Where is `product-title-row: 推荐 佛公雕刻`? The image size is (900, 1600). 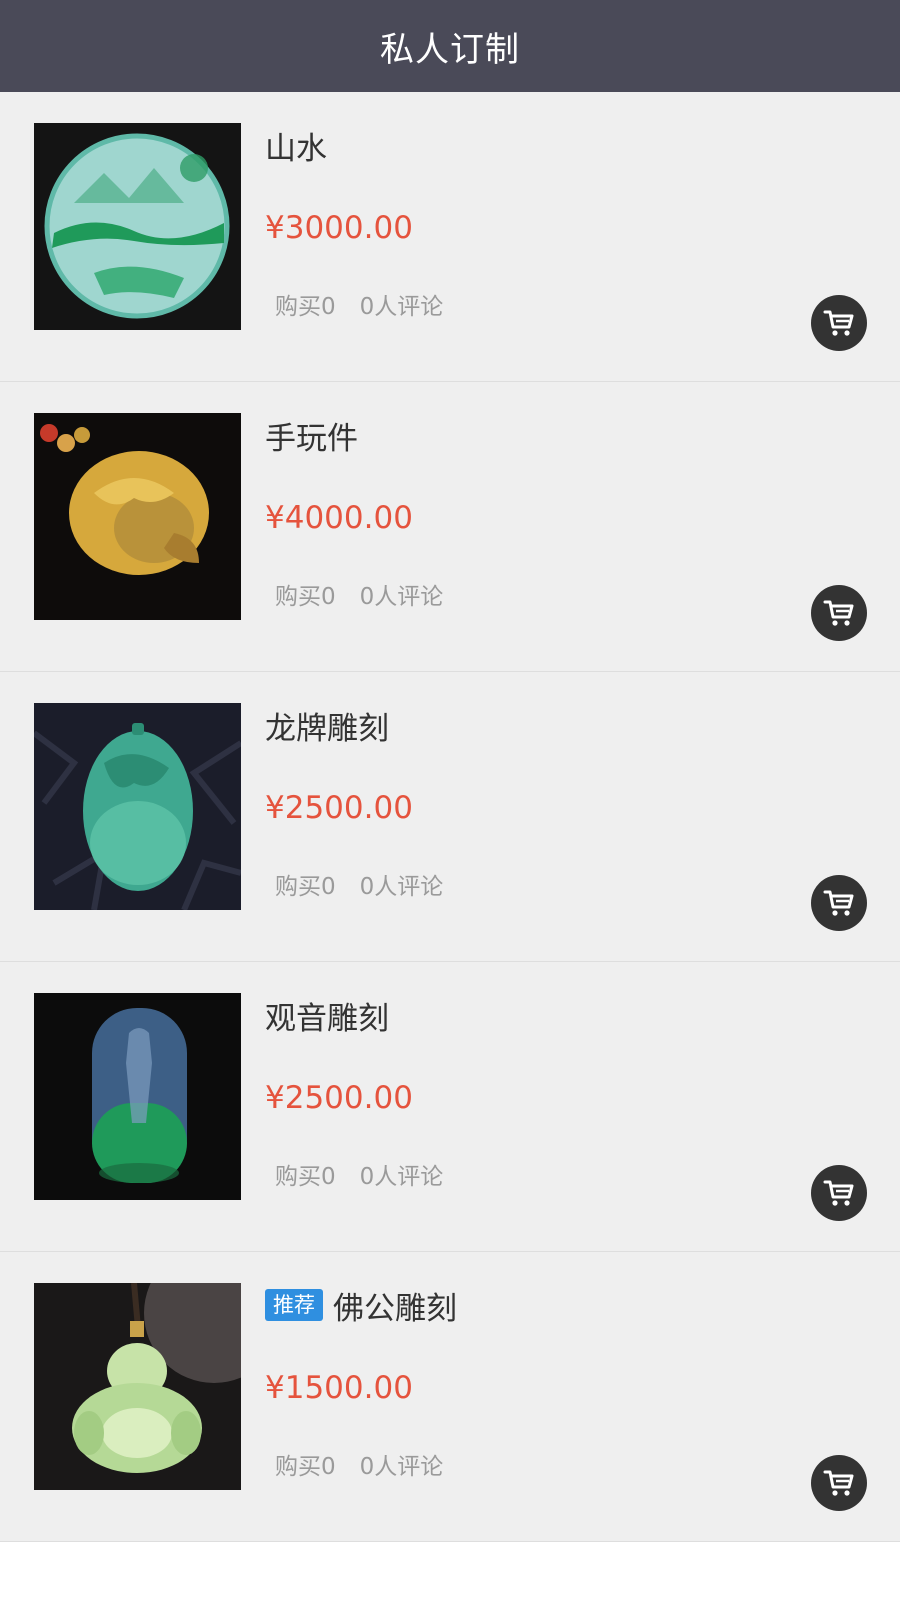 product-title-row: 推荐 佛公雕刻 is located at coordinates (361, 1305).